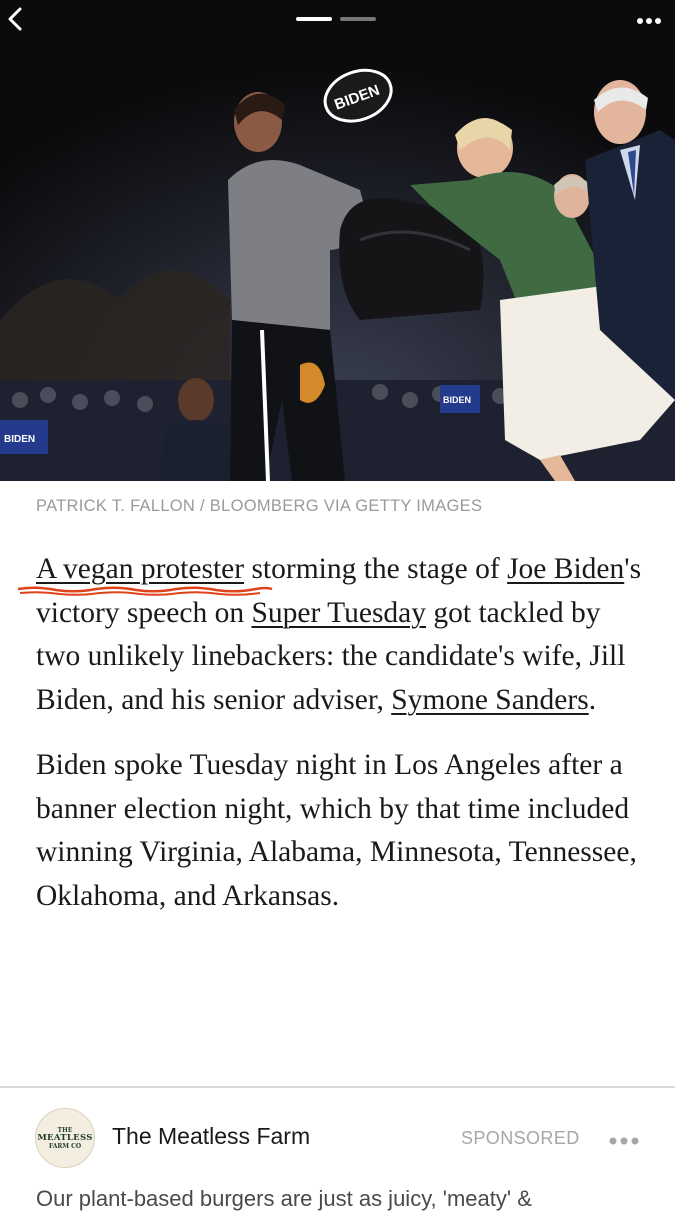 Image resolution: width=675 pixels, height=1212 pixels. What do you see at coordinates (376, 569) in the screenshot?
I see `p1-text-1: storming the stage of` at bounding box center [376, 569].